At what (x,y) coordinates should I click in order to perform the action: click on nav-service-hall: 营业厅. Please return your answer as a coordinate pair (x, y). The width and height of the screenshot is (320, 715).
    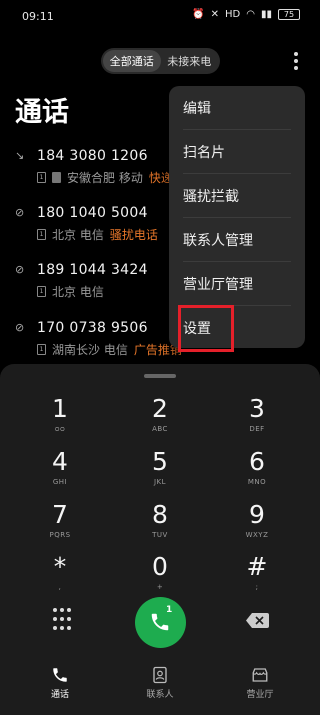
    Looking at the image, I should click on (260, 683).